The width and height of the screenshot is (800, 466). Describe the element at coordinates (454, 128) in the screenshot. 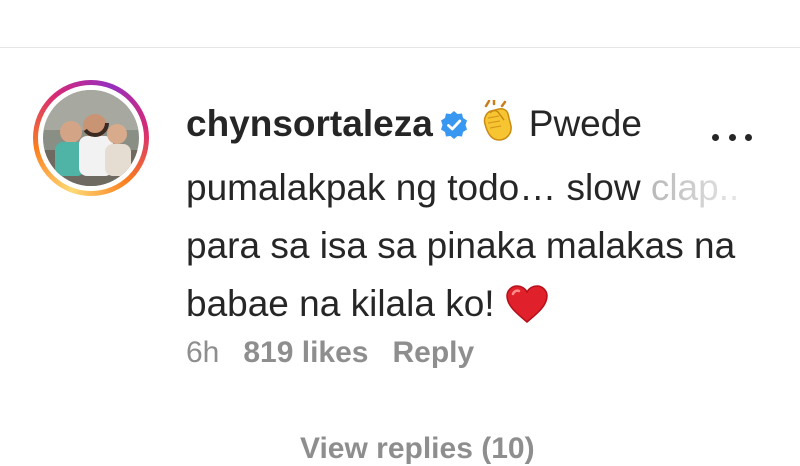

I see `verified-badge-icon` at that location.